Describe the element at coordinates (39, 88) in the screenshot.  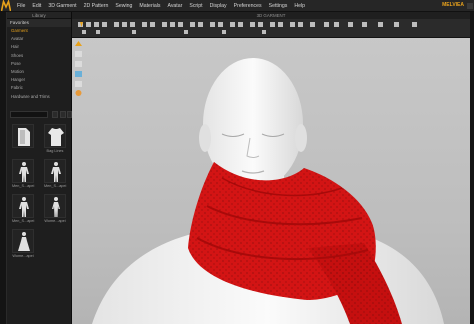
I see `library-item-fabric: Fabric` at that location.